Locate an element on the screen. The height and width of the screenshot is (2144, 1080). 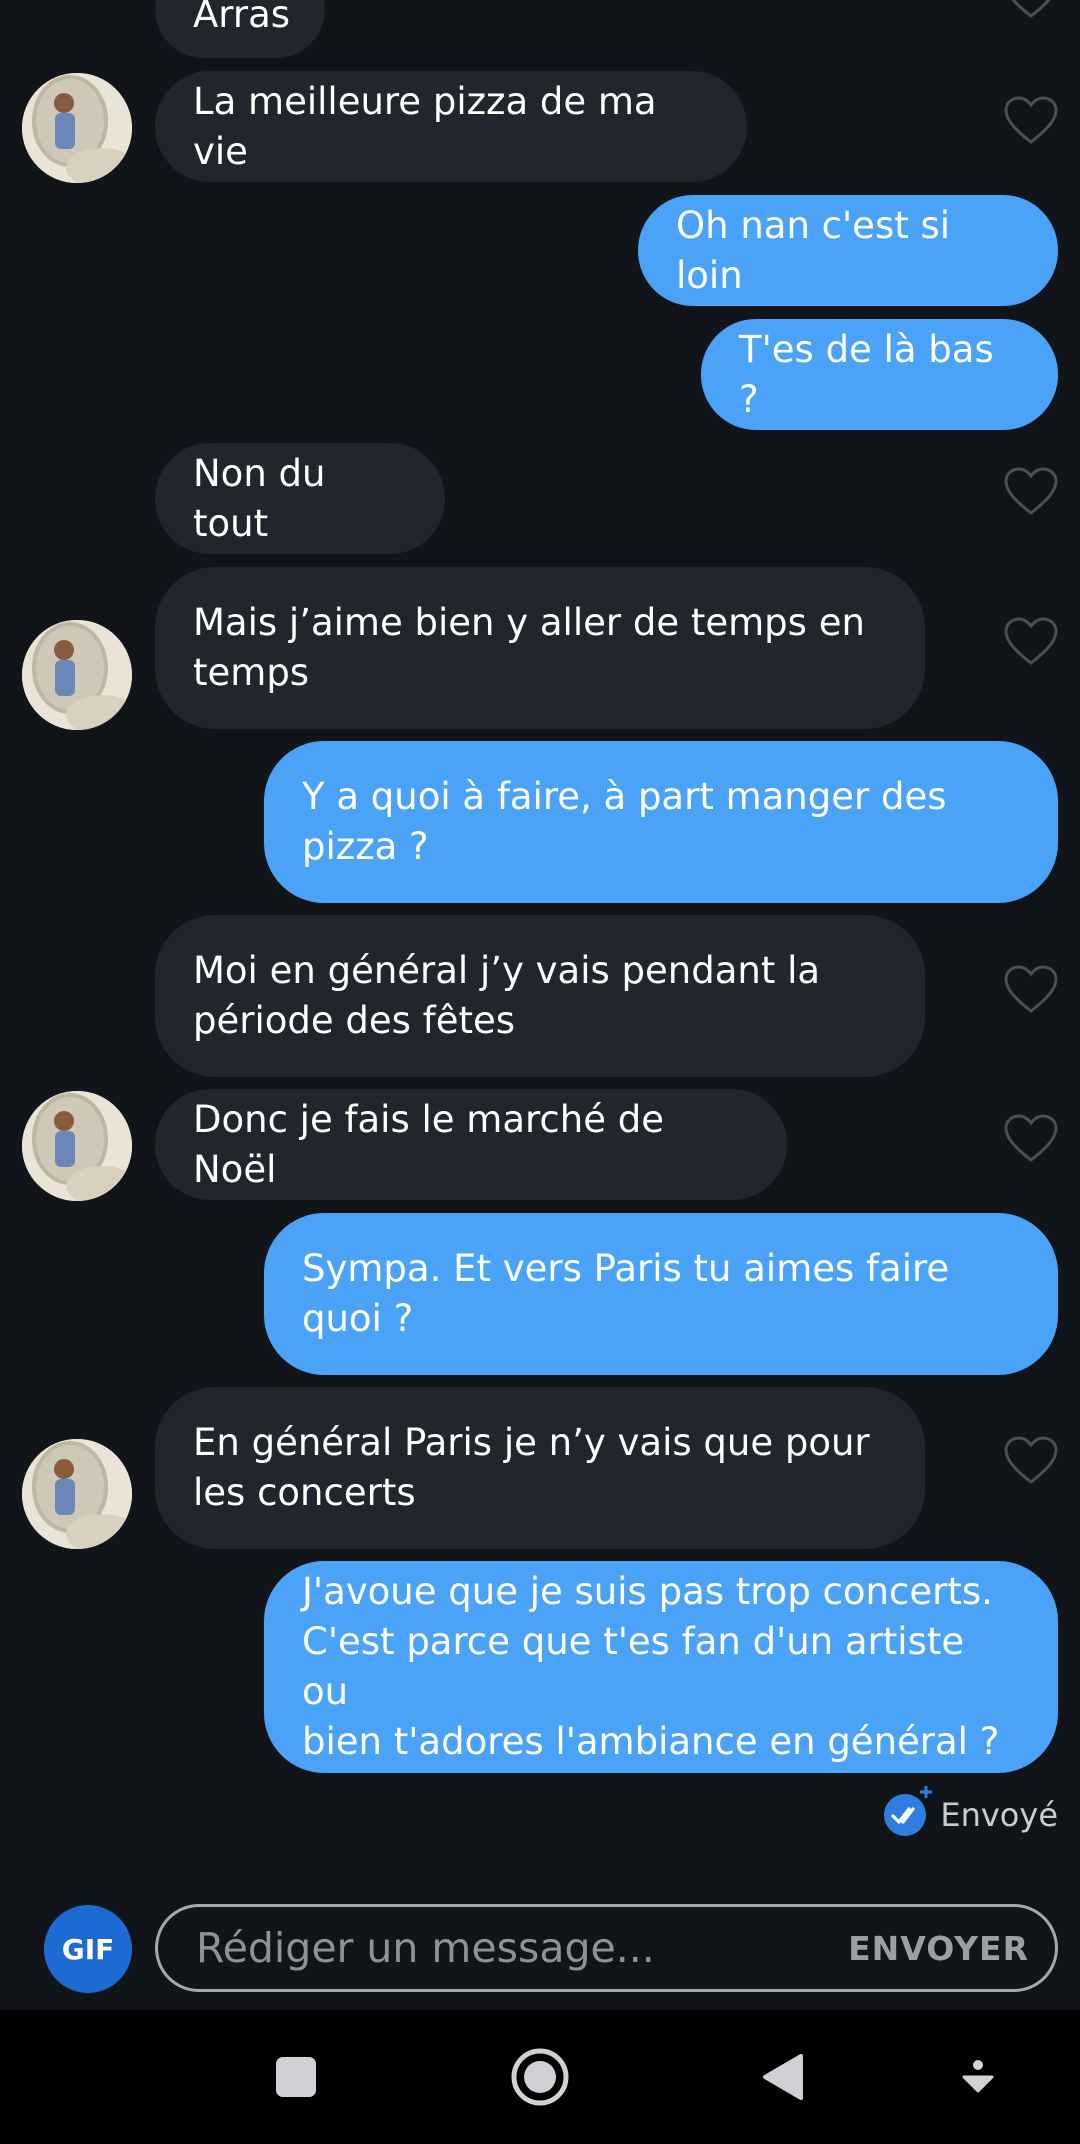
received-message: La meilleure pizza de ma vie is located at coordinates (451, 126).